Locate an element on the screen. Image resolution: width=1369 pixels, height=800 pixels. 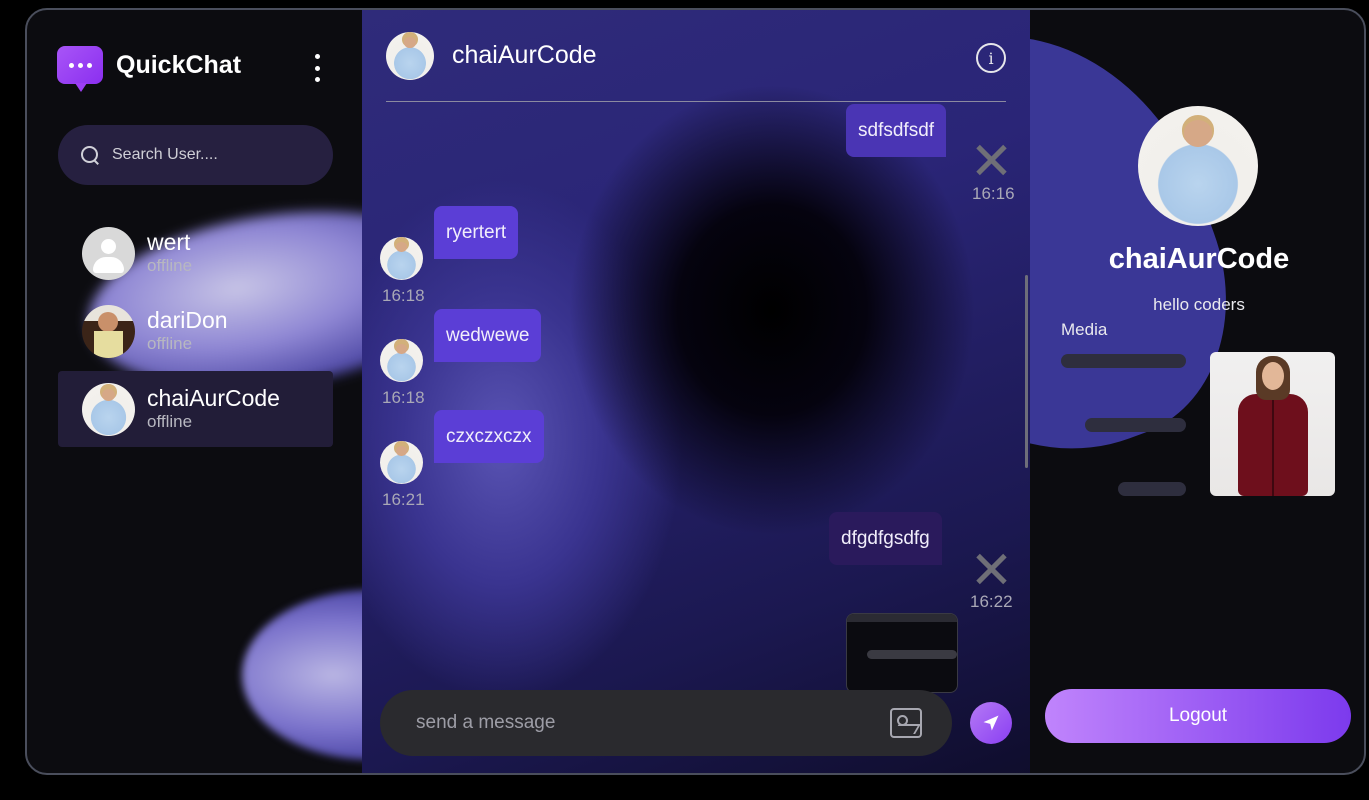
user-item-wert: wert offline is located at coordinates (195, 253).